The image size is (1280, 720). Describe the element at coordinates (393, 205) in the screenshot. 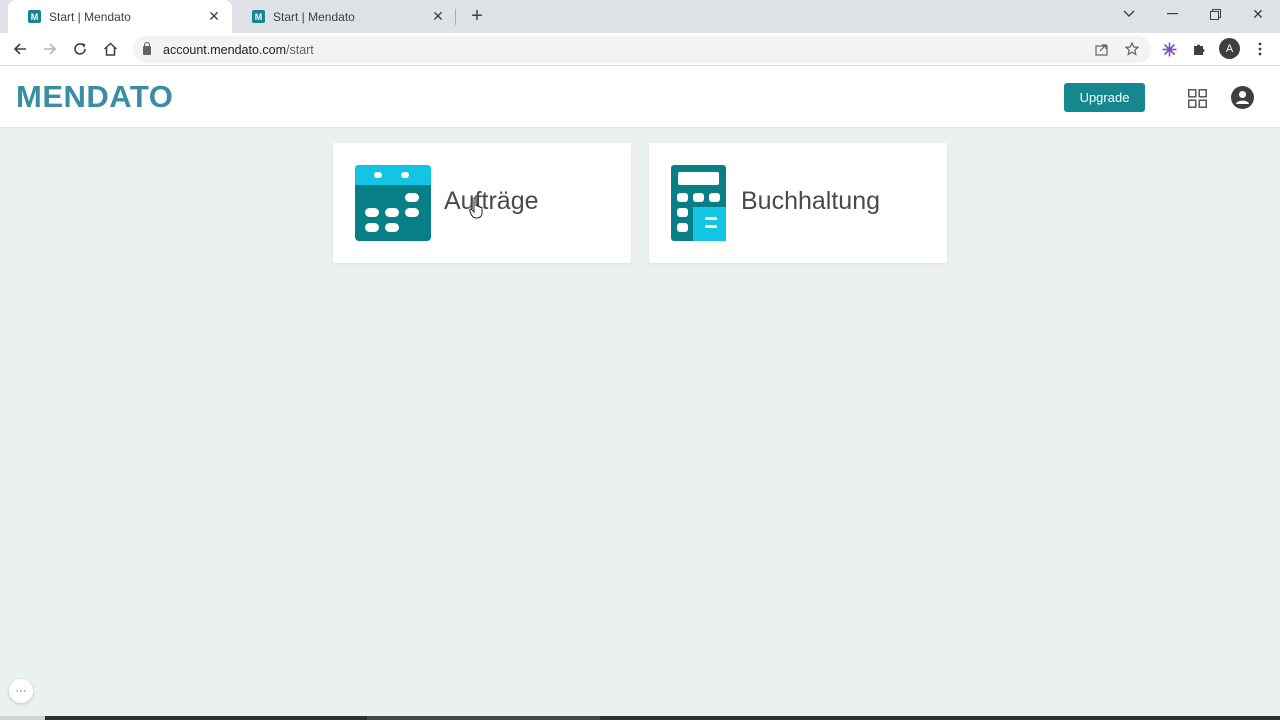

I see `calendar-icon` at that location.